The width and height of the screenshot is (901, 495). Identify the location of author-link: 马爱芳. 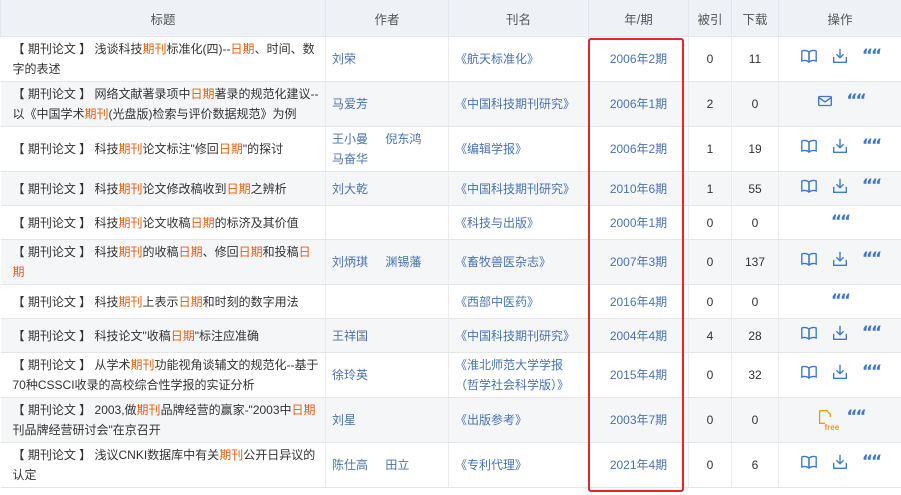
(350, 104).